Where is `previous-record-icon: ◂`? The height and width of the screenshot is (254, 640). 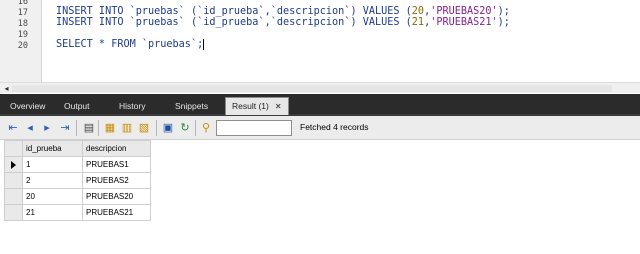
previous-record-icon: ◂ is located at coordinates (30, 128).